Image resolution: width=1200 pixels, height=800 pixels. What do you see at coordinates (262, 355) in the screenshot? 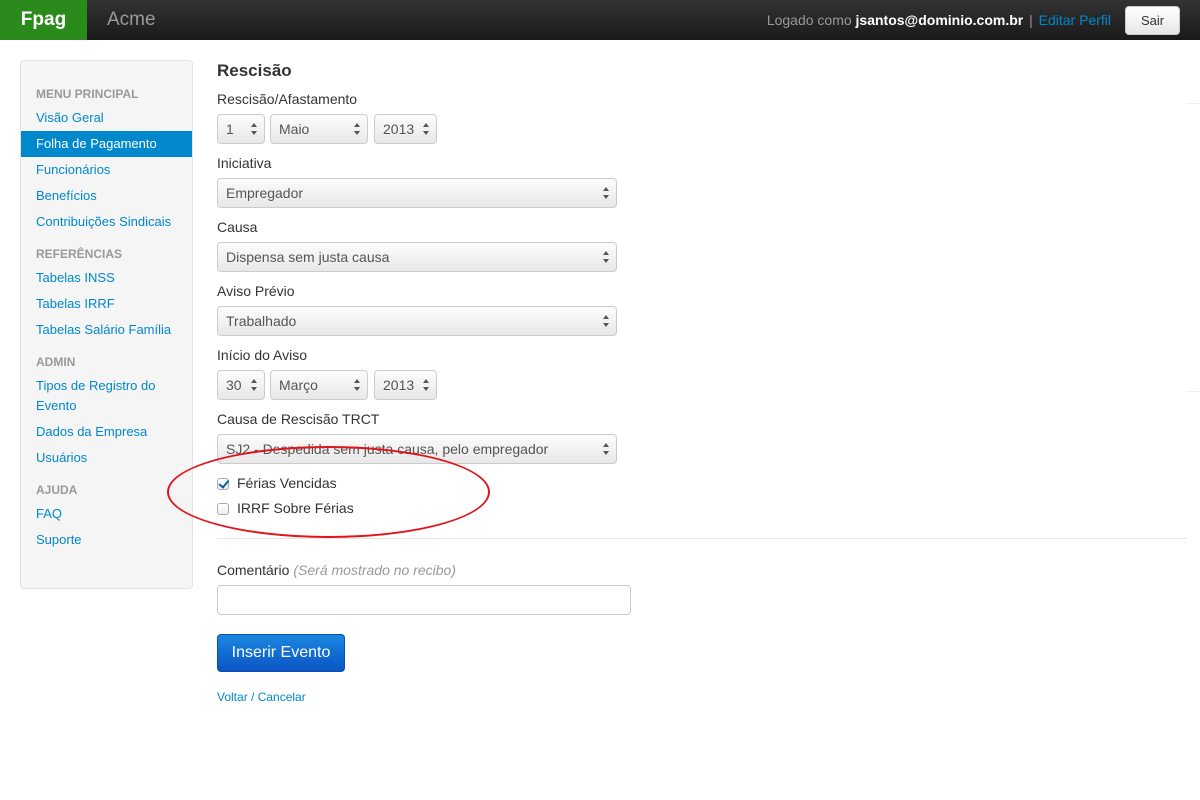
I see `inicio-aviso-label: Início do Aviso` at bounding box center [262, 355].